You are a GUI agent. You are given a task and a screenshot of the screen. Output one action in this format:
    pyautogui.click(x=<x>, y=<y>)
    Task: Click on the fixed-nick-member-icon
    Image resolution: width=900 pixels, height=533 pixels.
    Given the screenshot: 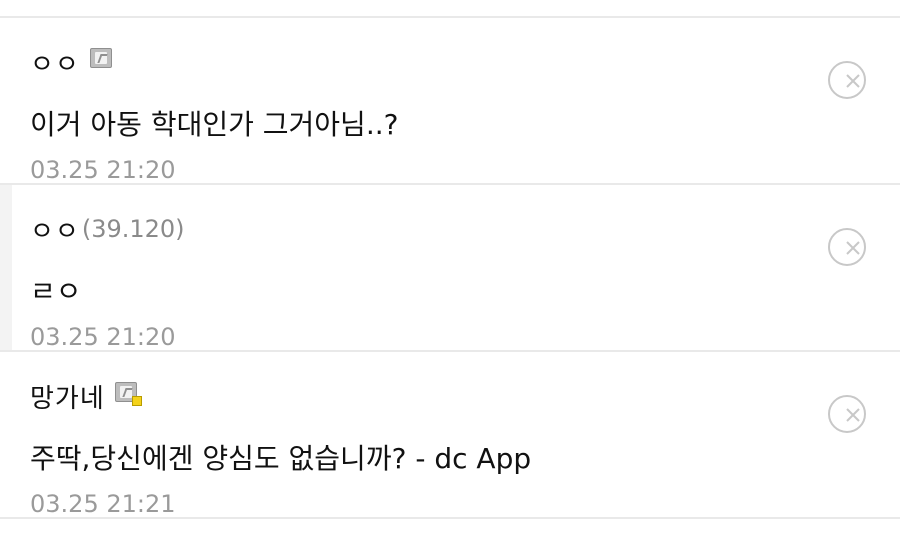 What is the action you would take?
    pyautogui.click(x=128, y=394)
    